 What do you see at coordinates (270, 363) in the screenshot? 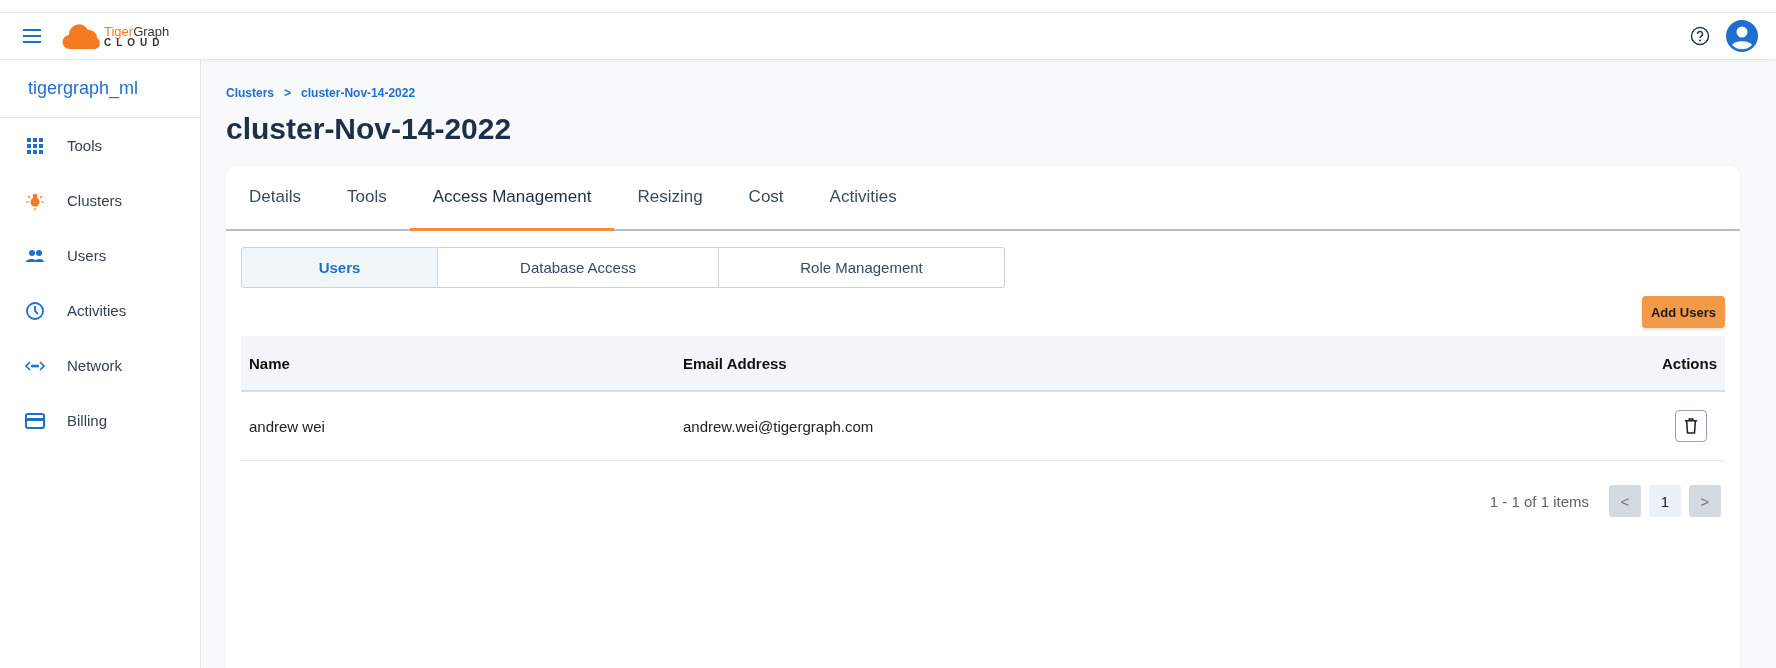
I see `column-header: Name` at bounding box center [270, 363].